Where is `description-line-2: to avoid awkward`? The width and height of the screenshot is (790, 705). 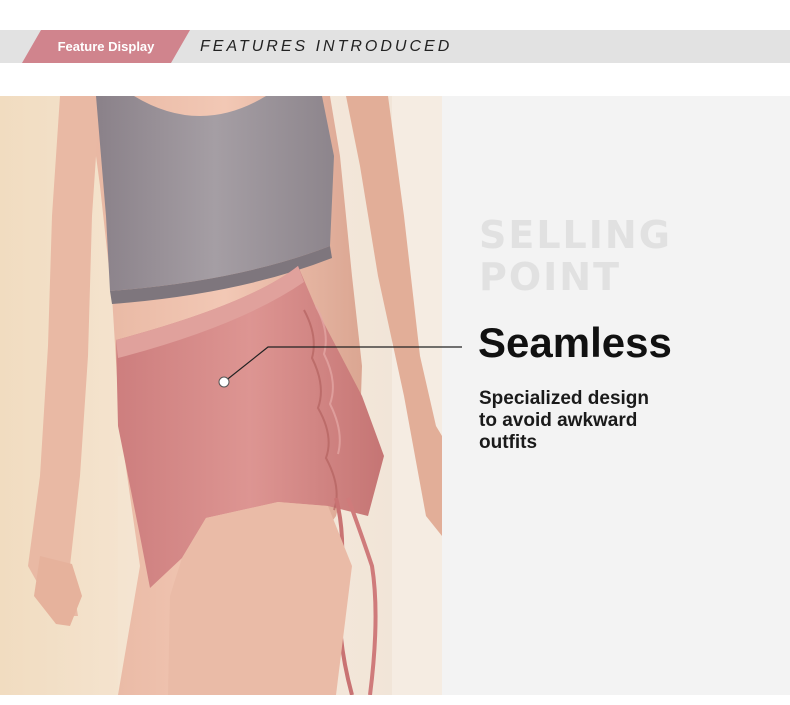
description-line-2: to avoid awkward is located at coordinates (558, 420).